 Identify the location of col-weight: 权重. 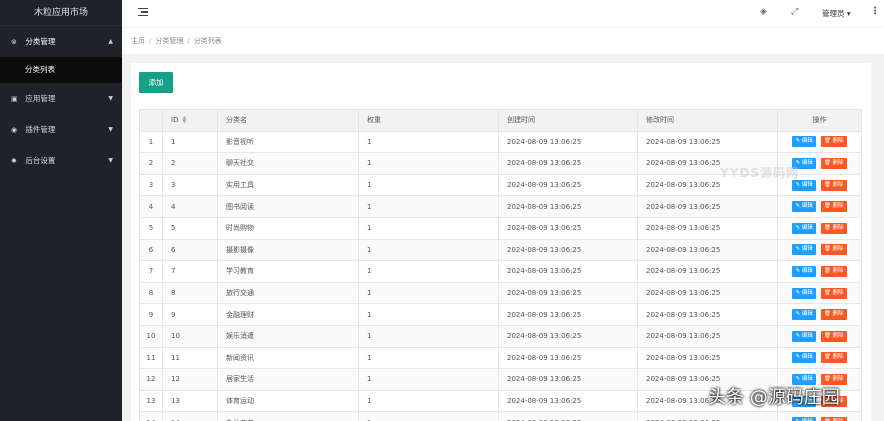
(428, 120).